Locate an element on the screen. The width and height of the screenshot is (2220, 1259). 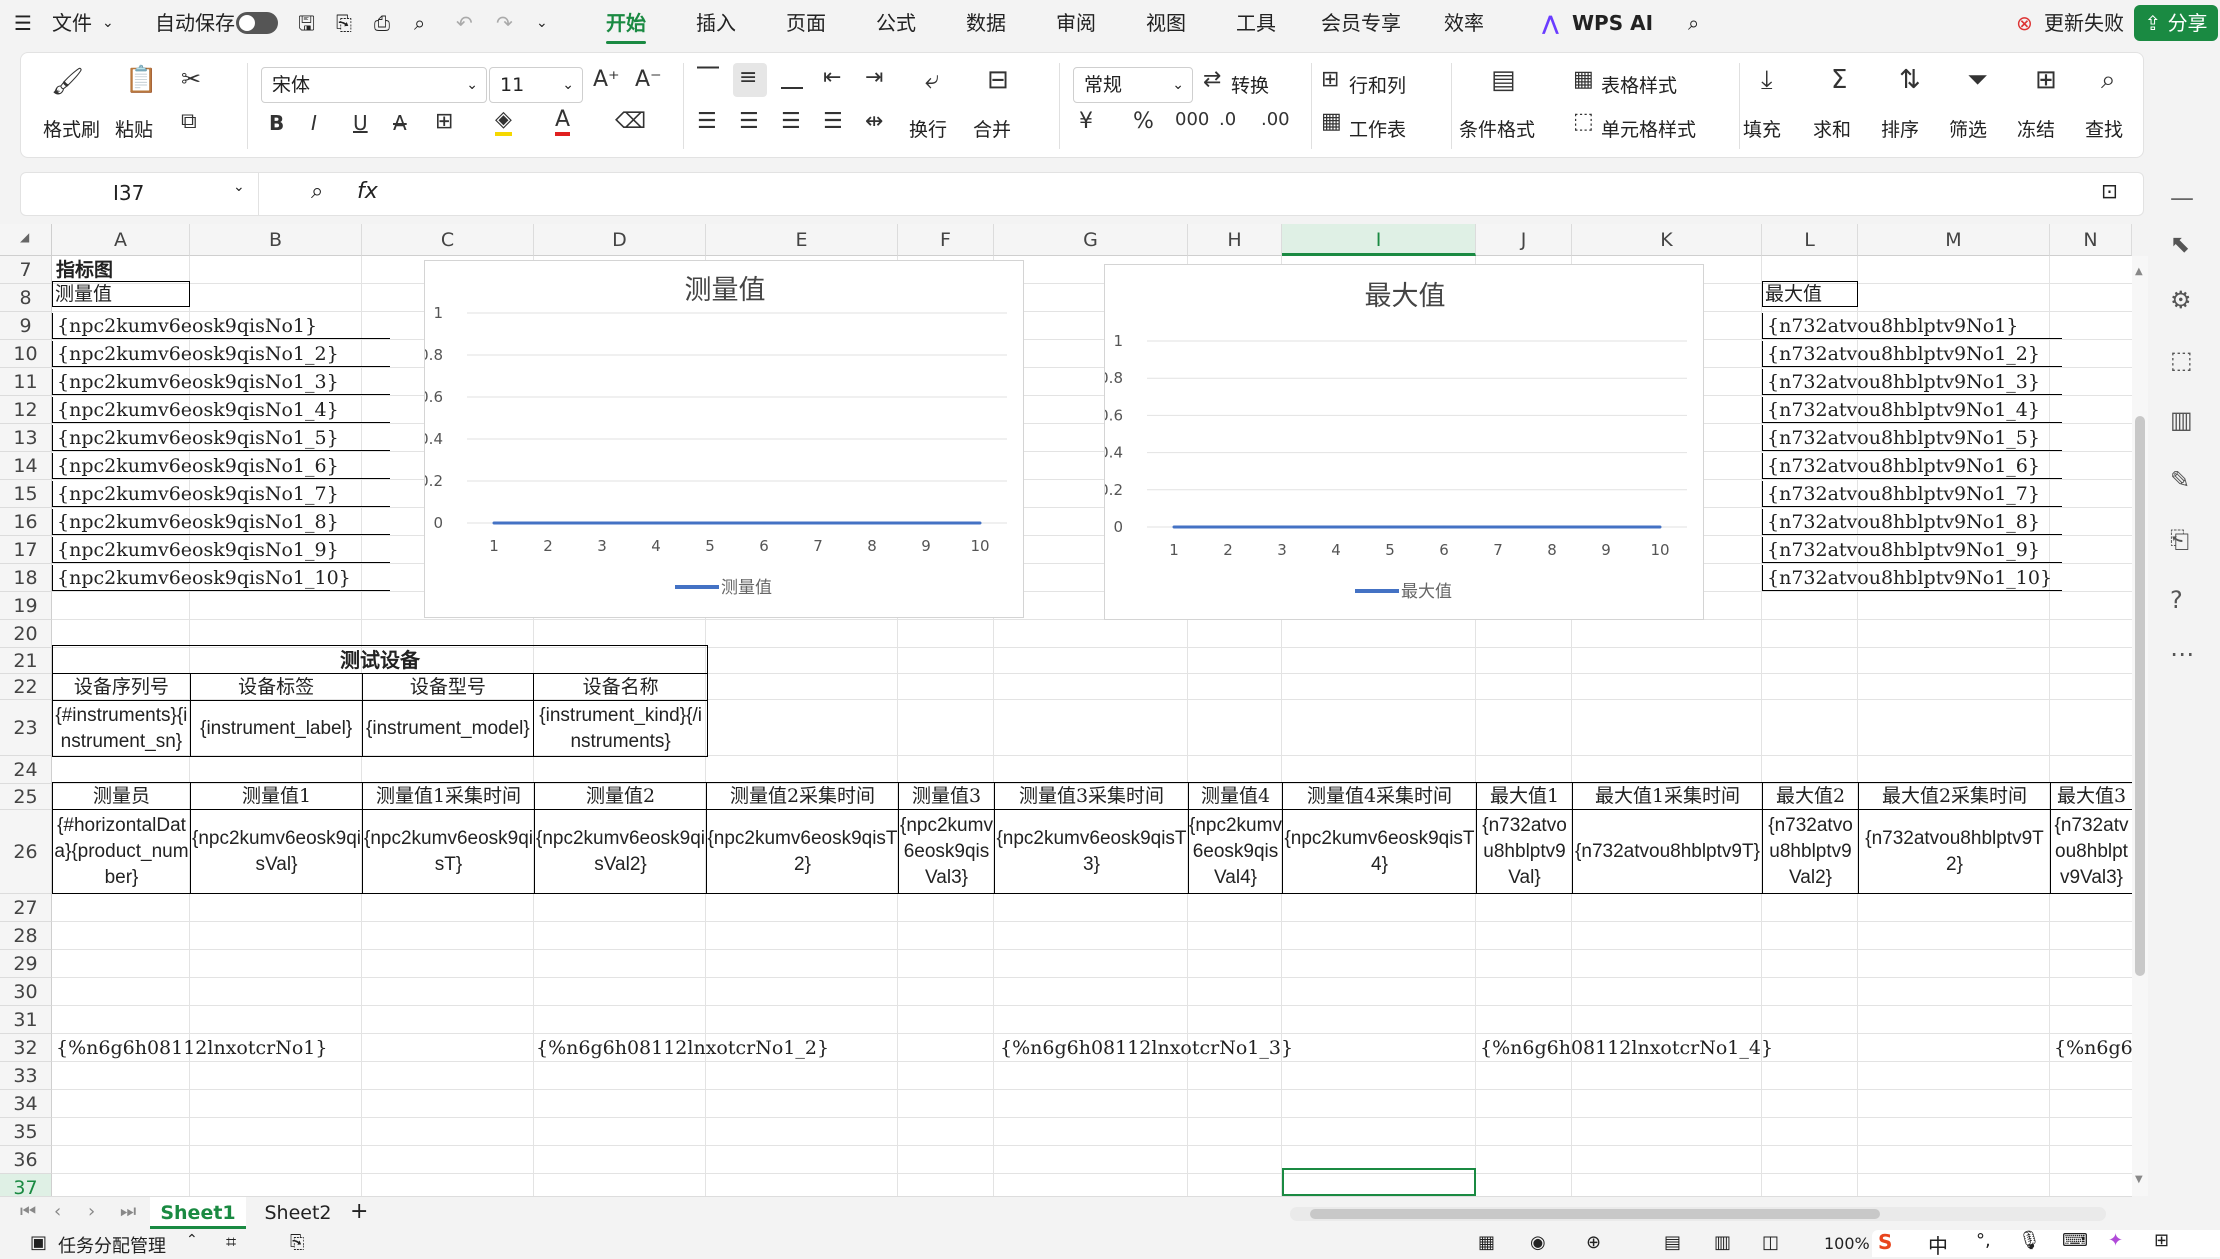
first-sheet-icon: ⏮ is located at coordinates (28, 1211).